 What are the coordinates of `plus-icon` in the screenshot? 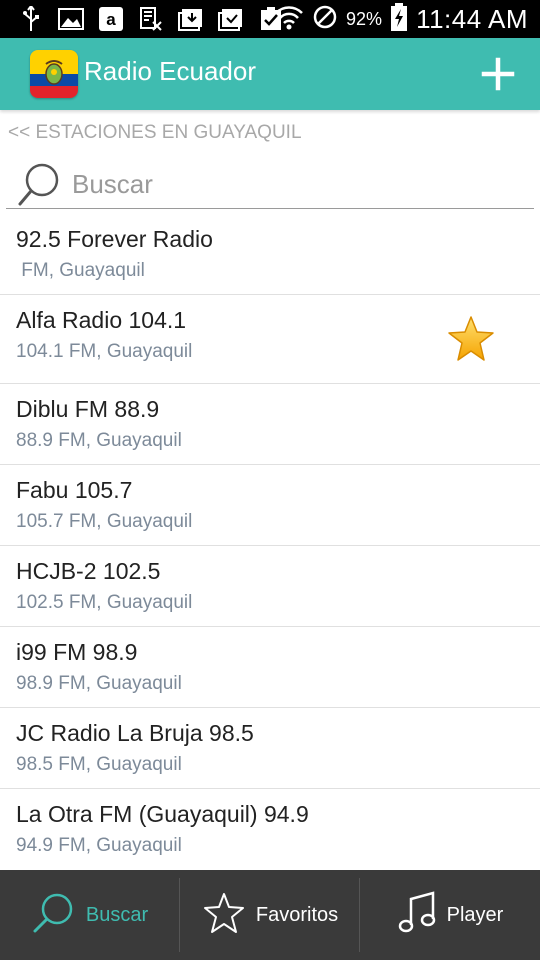 It's located at (498, 74).